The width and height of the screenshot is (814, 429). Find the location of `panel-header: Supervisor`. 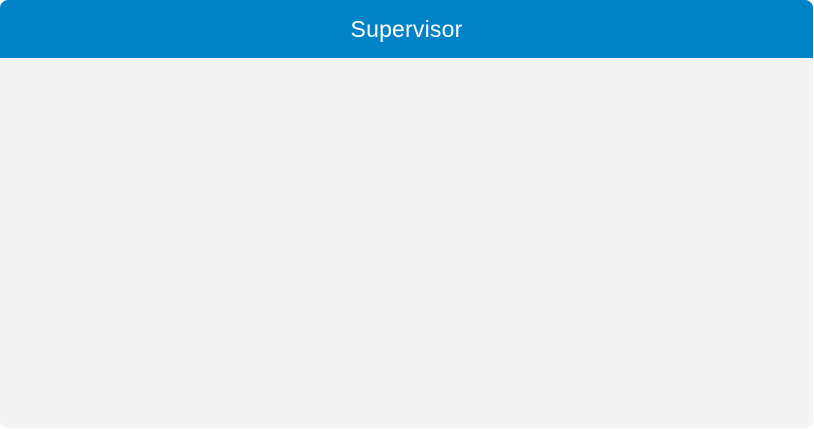

panel-header: Supervisor is located at coordinates (406, 29).